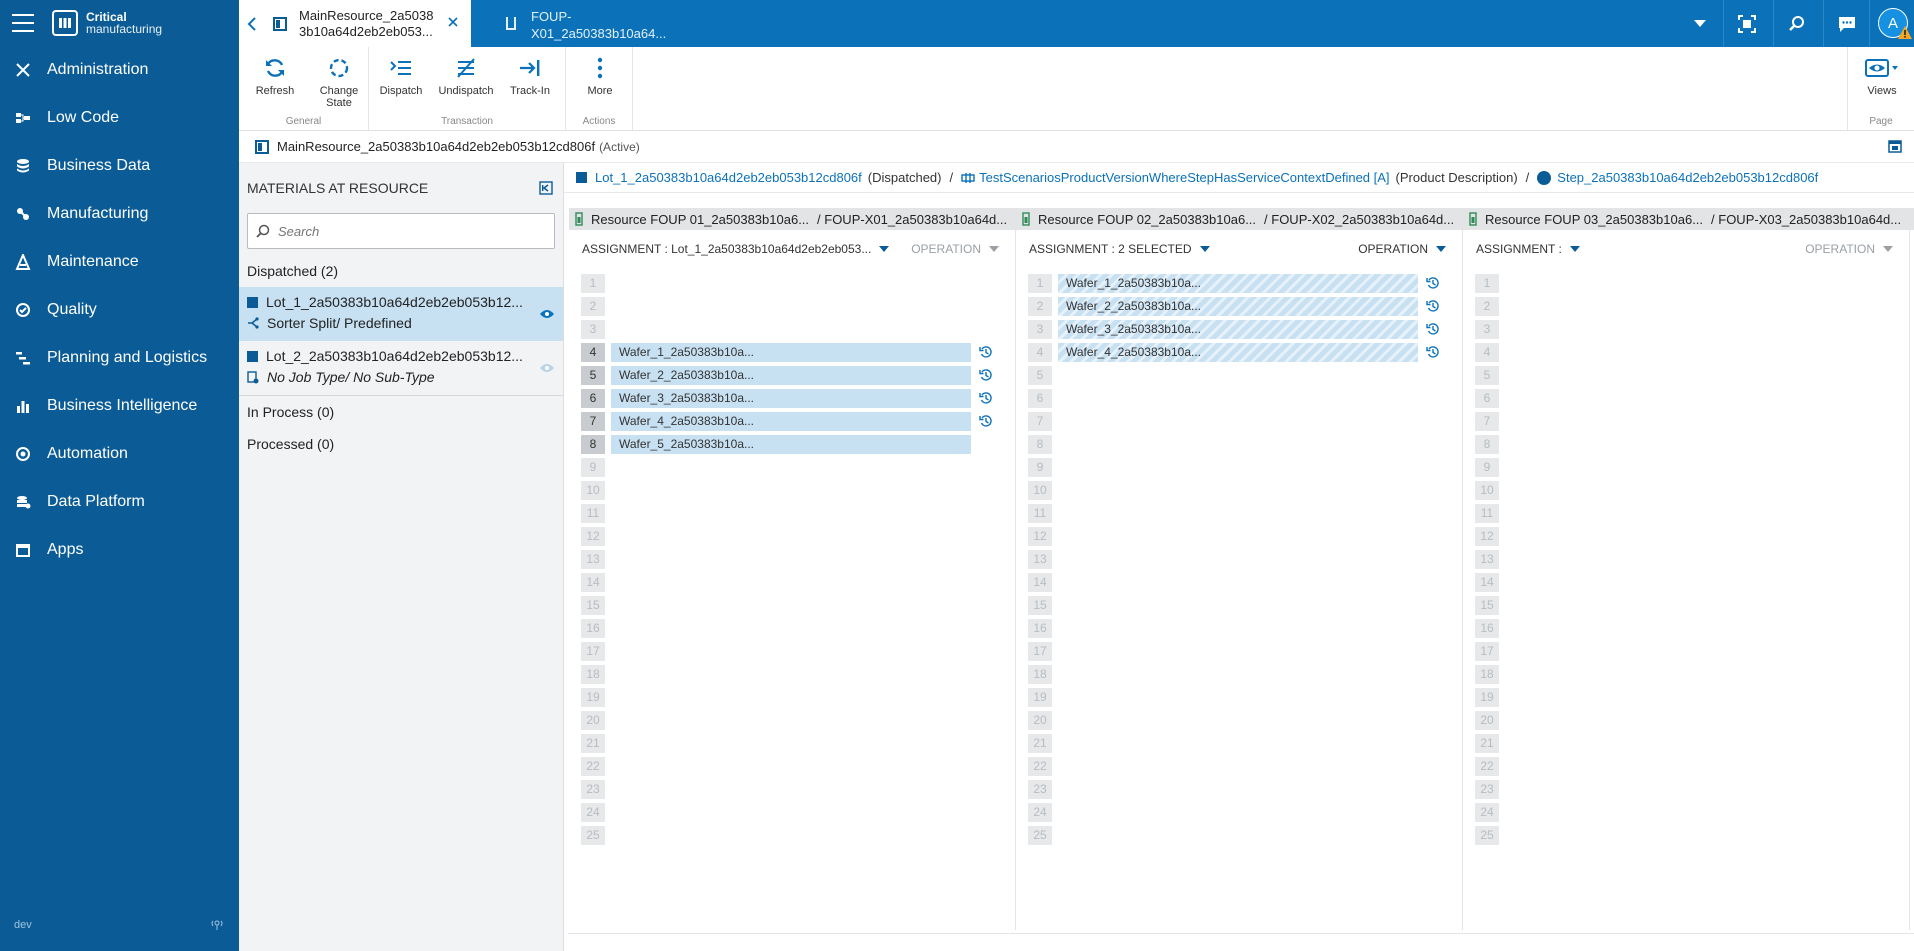 The height and width of the screenshot is (951, 1914). I want to click on section-processed: Processed (0), so click(401, 444).